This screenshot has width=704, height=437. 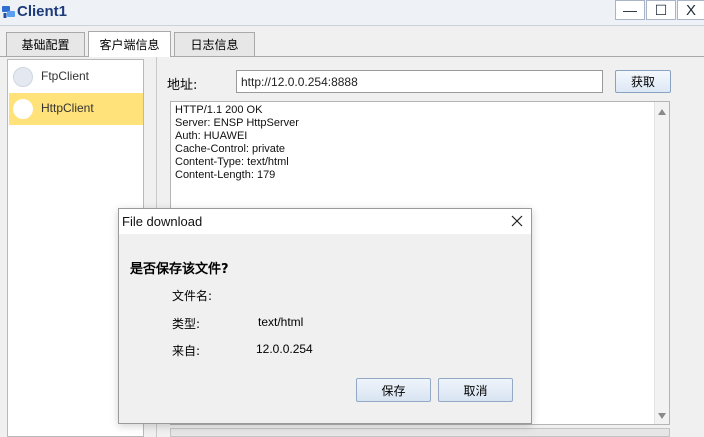 I want to click on response-line: Content-Length: 179, so click(x=225, y=175).